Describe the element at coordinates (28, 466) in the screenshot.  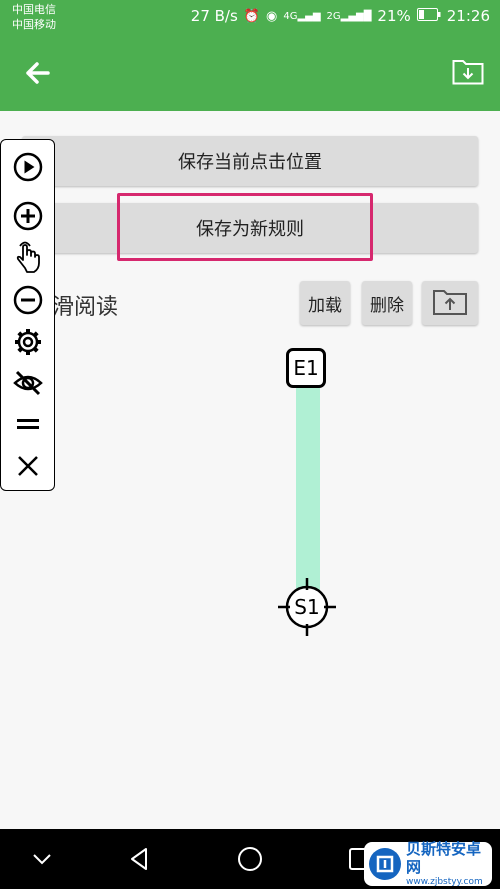
I see `close-icon` at that location.